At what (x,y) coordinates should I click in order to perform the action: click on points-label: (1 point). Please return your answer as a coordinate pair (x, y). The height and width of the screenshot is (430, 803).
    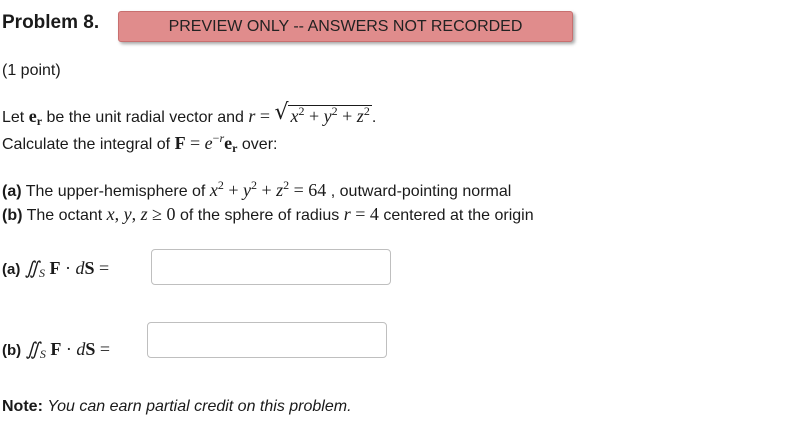
    Looking at the image, I should click on (31, 70).